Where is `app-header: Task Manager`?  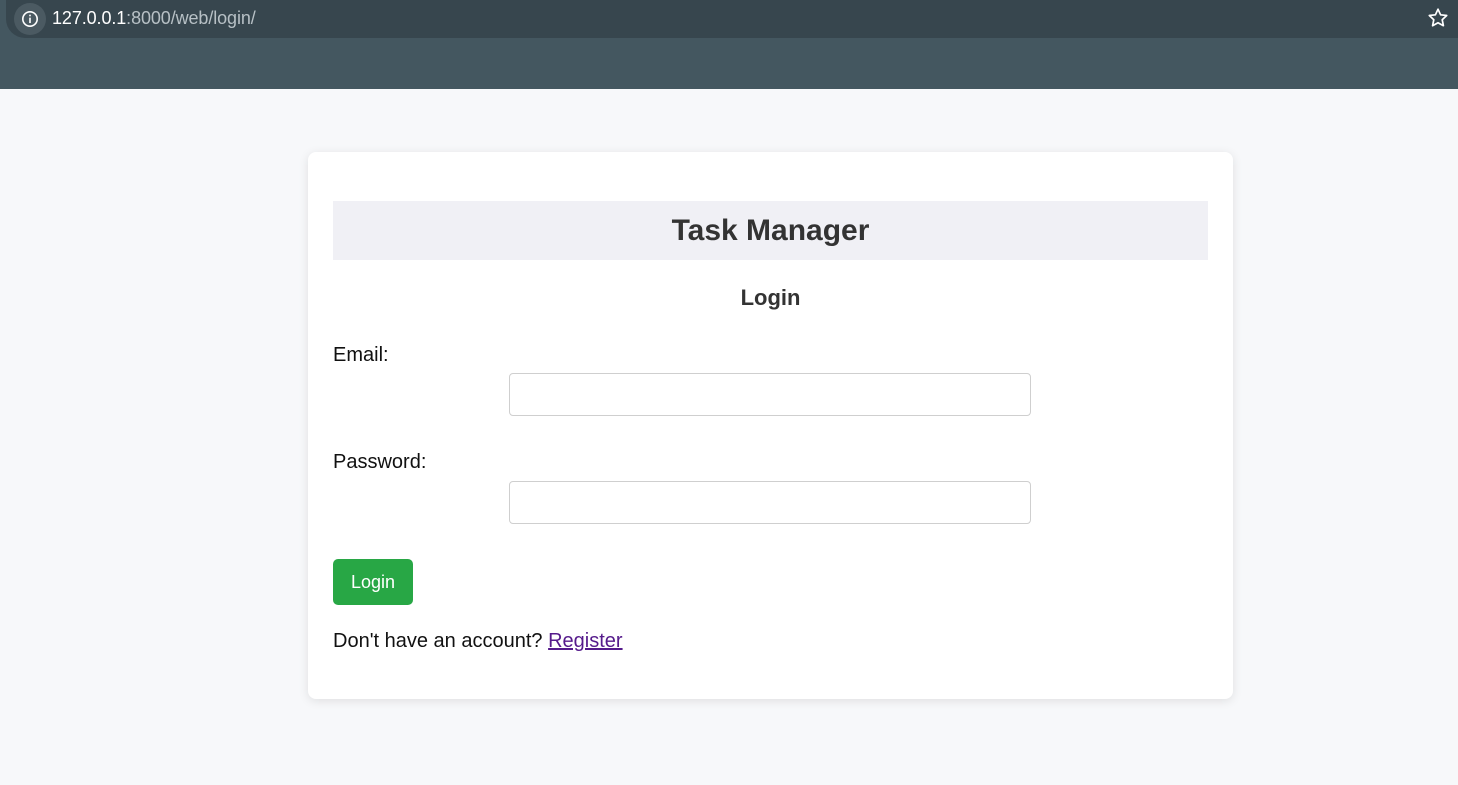
app-header: Task Manager is located at coordinates (770, 230).